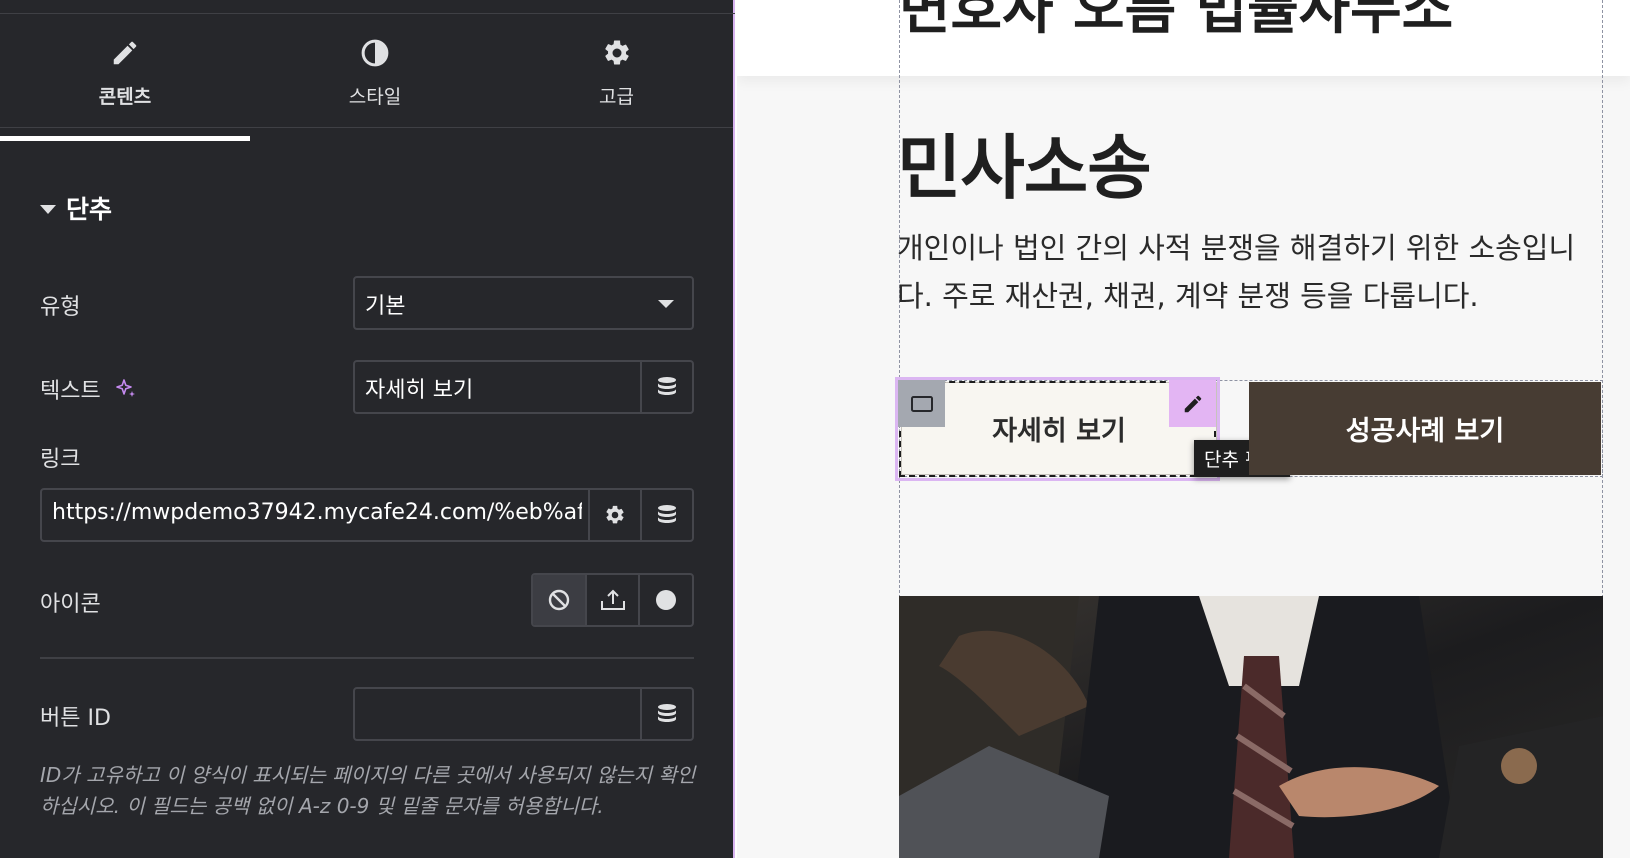 The height and width of the screenshot is (858, 1630). I want to click on chevron-down-icon, so click(666, 304).